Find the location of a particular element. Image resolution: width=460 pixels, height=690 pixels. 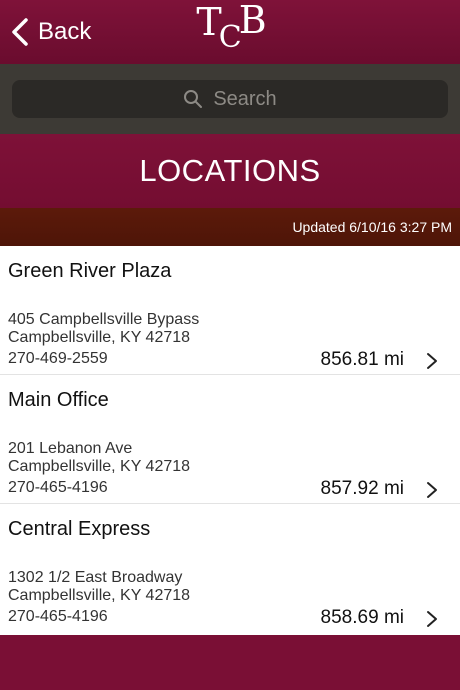

page-title: LOCATIONS is located at coordinates (230, 170).